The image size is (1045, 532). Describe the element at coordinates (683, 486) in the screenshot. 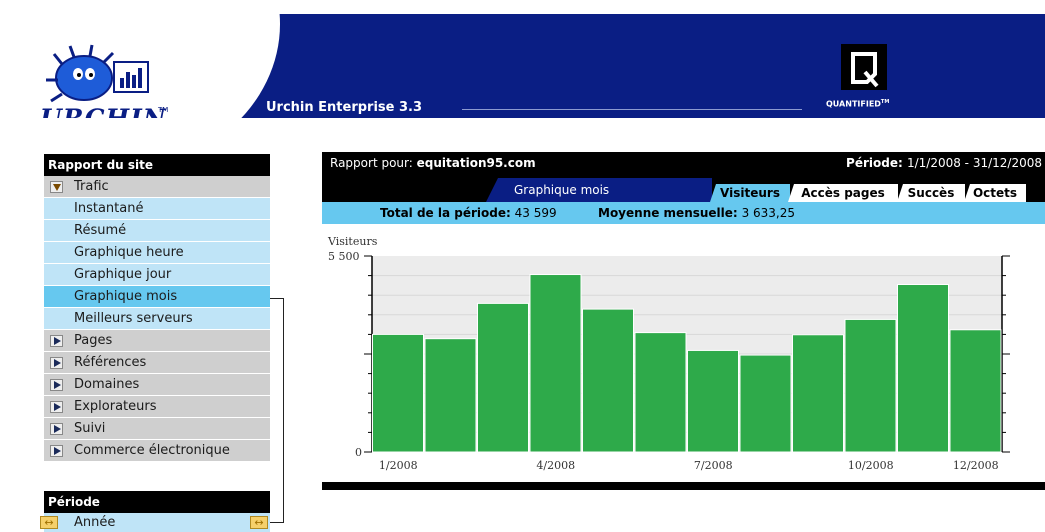

I see `report-footer` at that location.